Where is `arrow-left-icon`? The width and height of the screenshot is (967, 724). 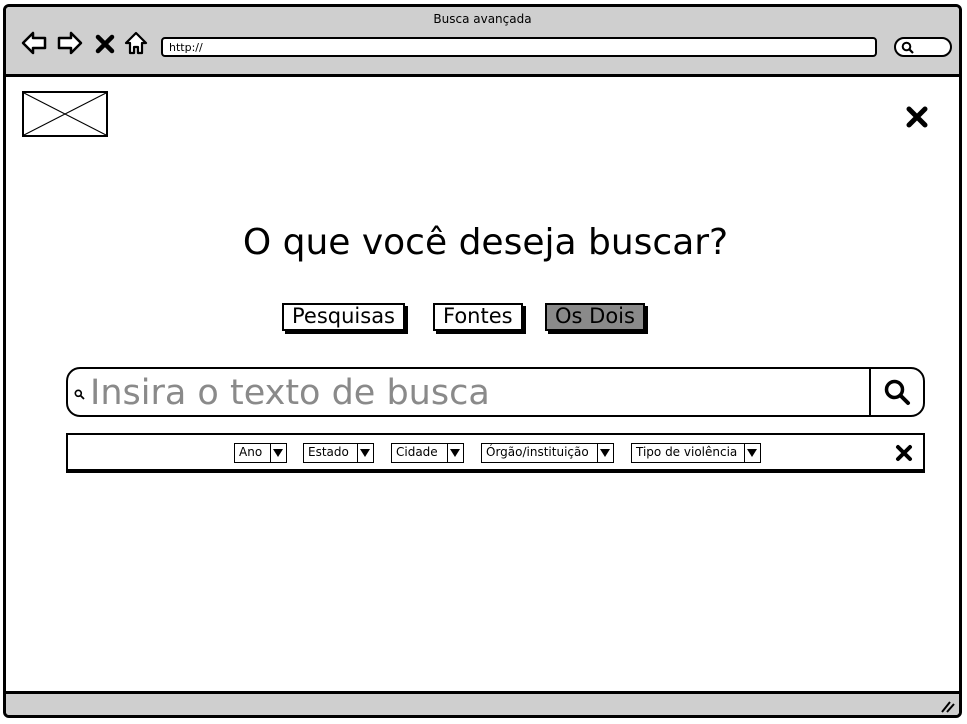
arrow-left-icon is located at coordinates (34, 43).